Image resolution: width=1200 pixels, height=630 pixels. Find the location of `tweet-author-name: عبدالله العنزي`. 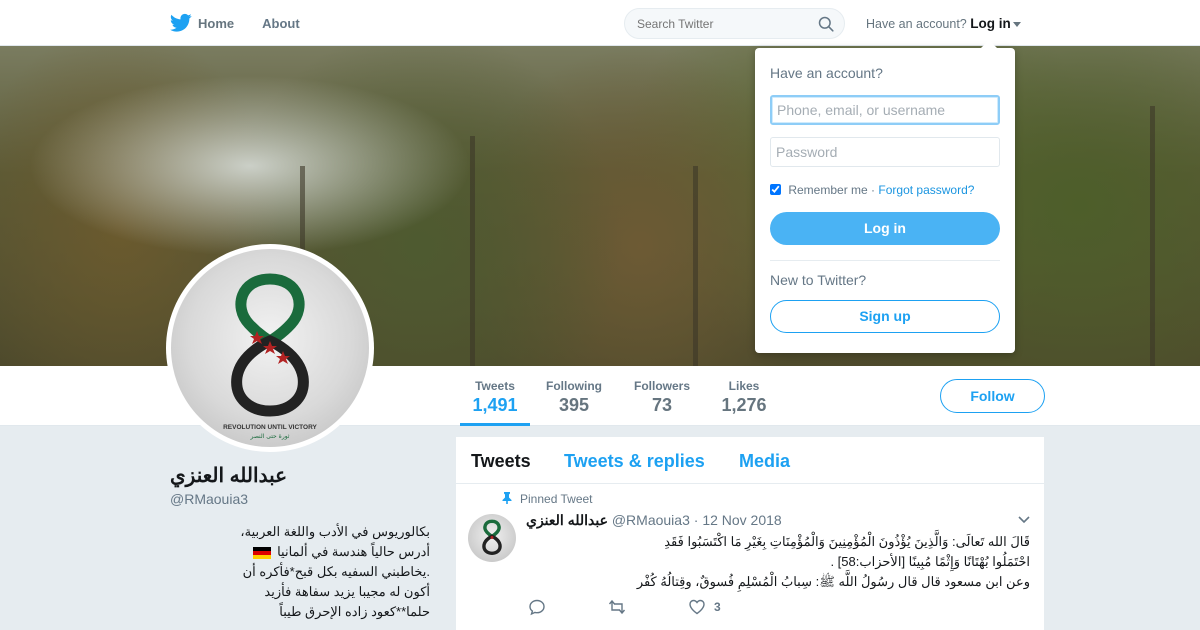

tweet-author-name: عبدالله العنزي is located at coordinates (567, 520).